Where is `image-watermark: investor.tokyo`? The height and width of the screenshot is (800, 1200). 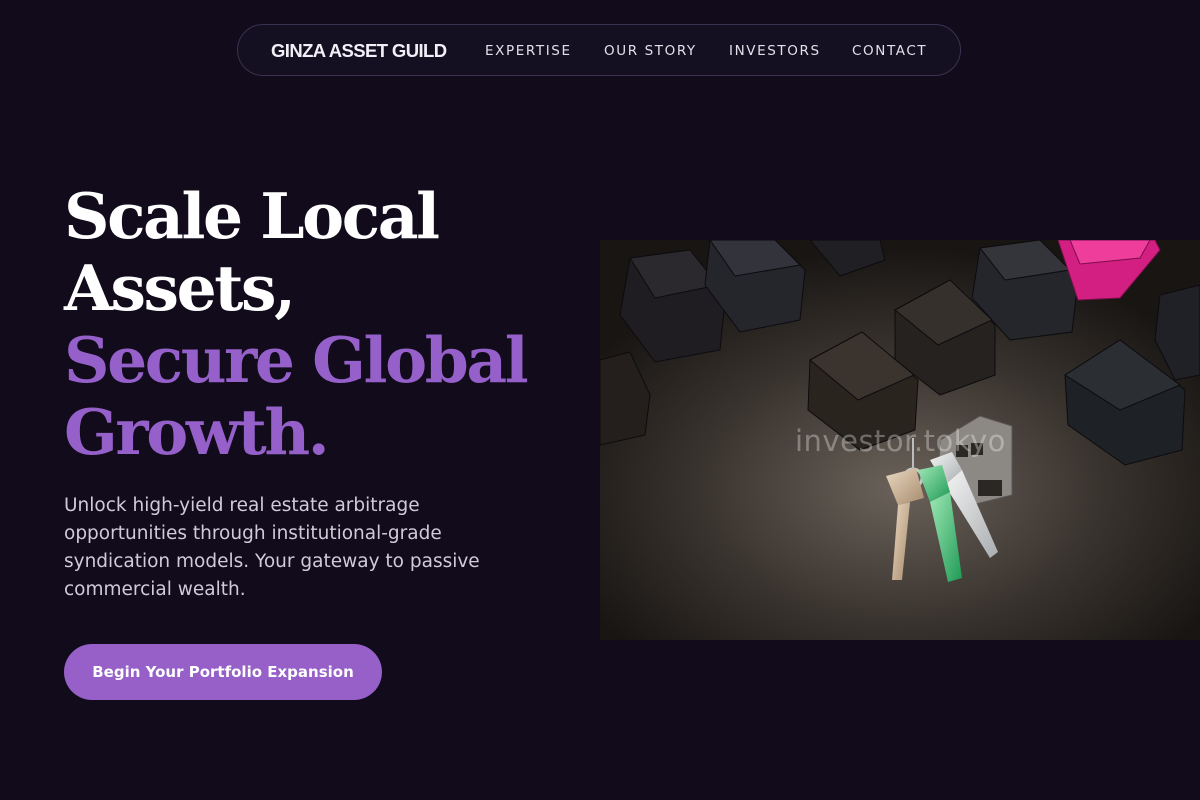 image-watermark: investor.tokyo is located at coordinates (900, 441).